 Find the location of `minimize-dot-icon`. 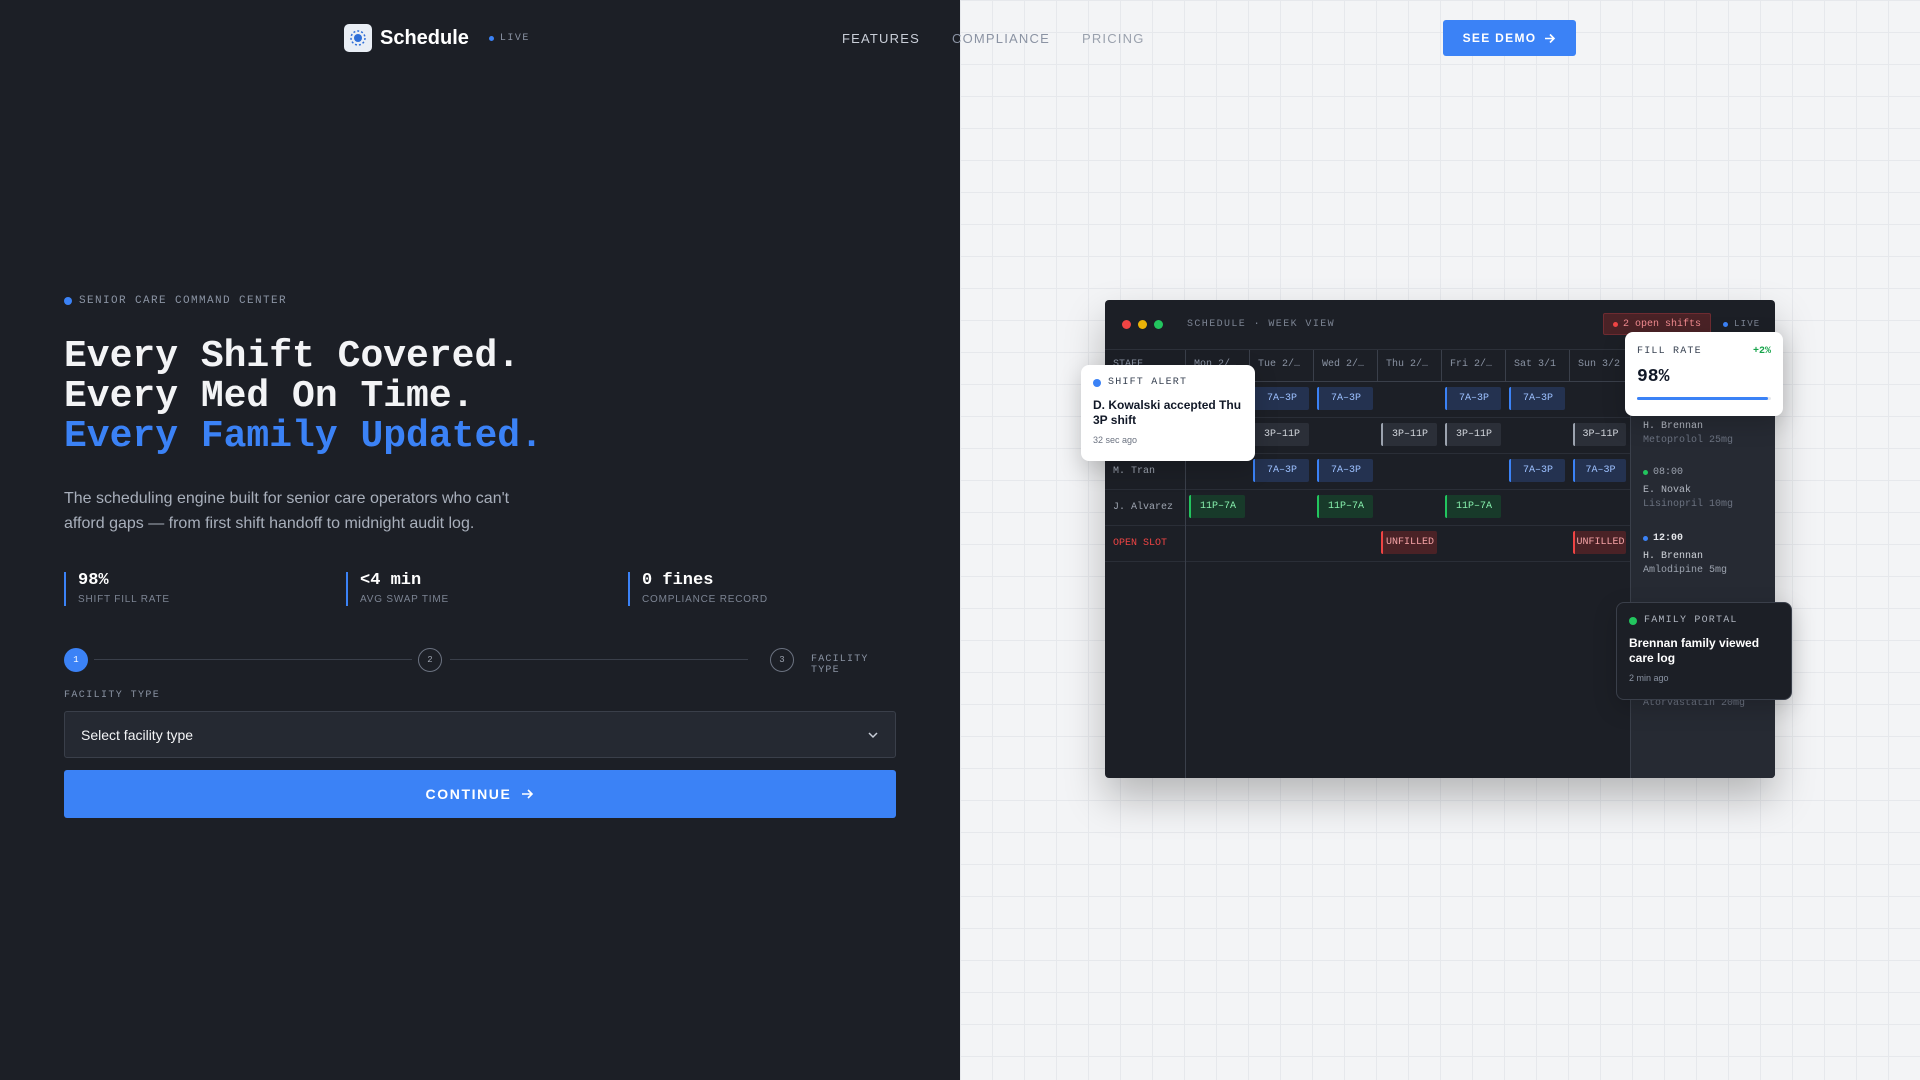

minimize-dot-icon is located at coordinates (1142, 324).